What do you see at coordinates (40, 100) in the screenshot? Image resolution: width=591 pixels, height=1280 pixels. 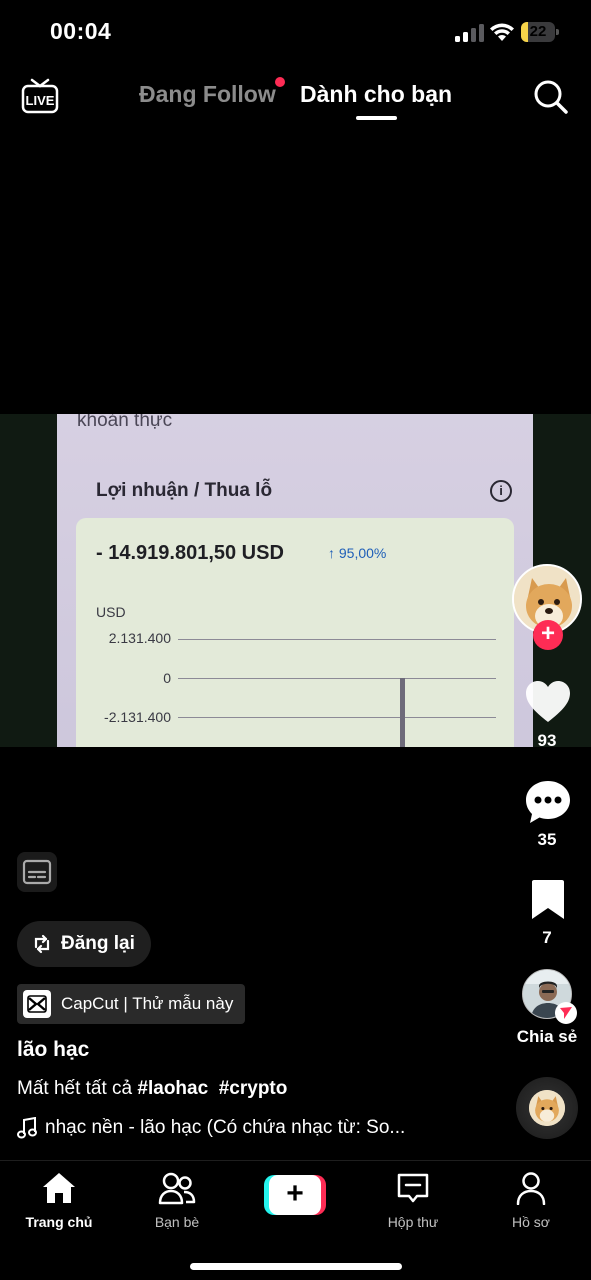 I see `live-label: LIVE` at bounding box center [40, 100].